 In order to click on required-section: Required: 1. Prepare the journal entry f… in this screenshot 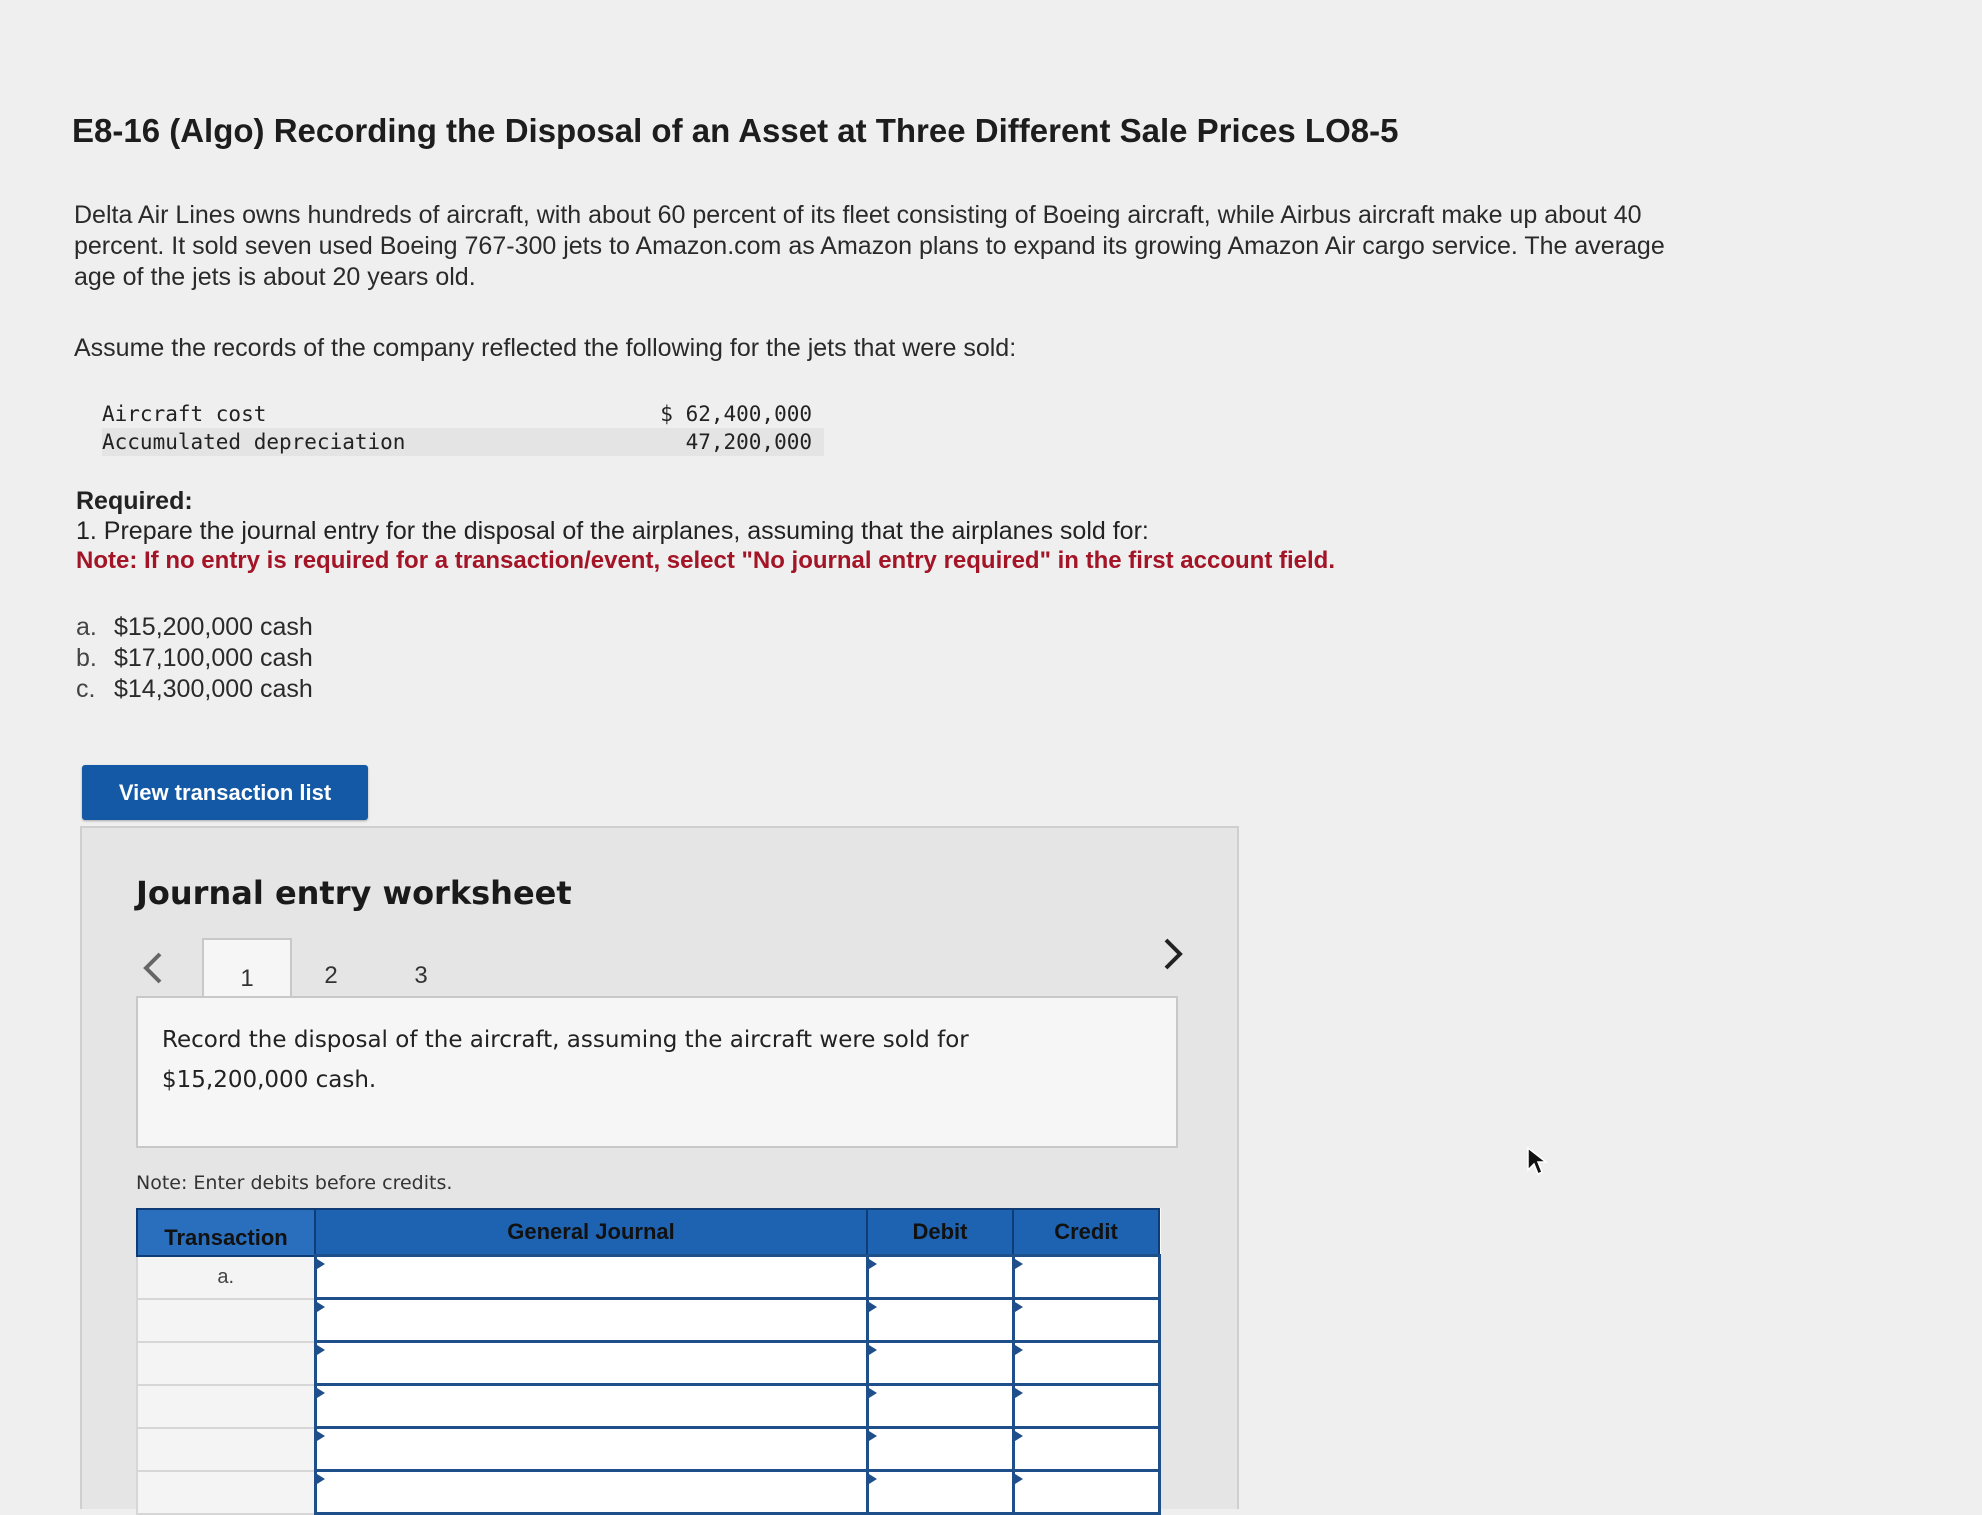, I will do `click(705, 531)`.